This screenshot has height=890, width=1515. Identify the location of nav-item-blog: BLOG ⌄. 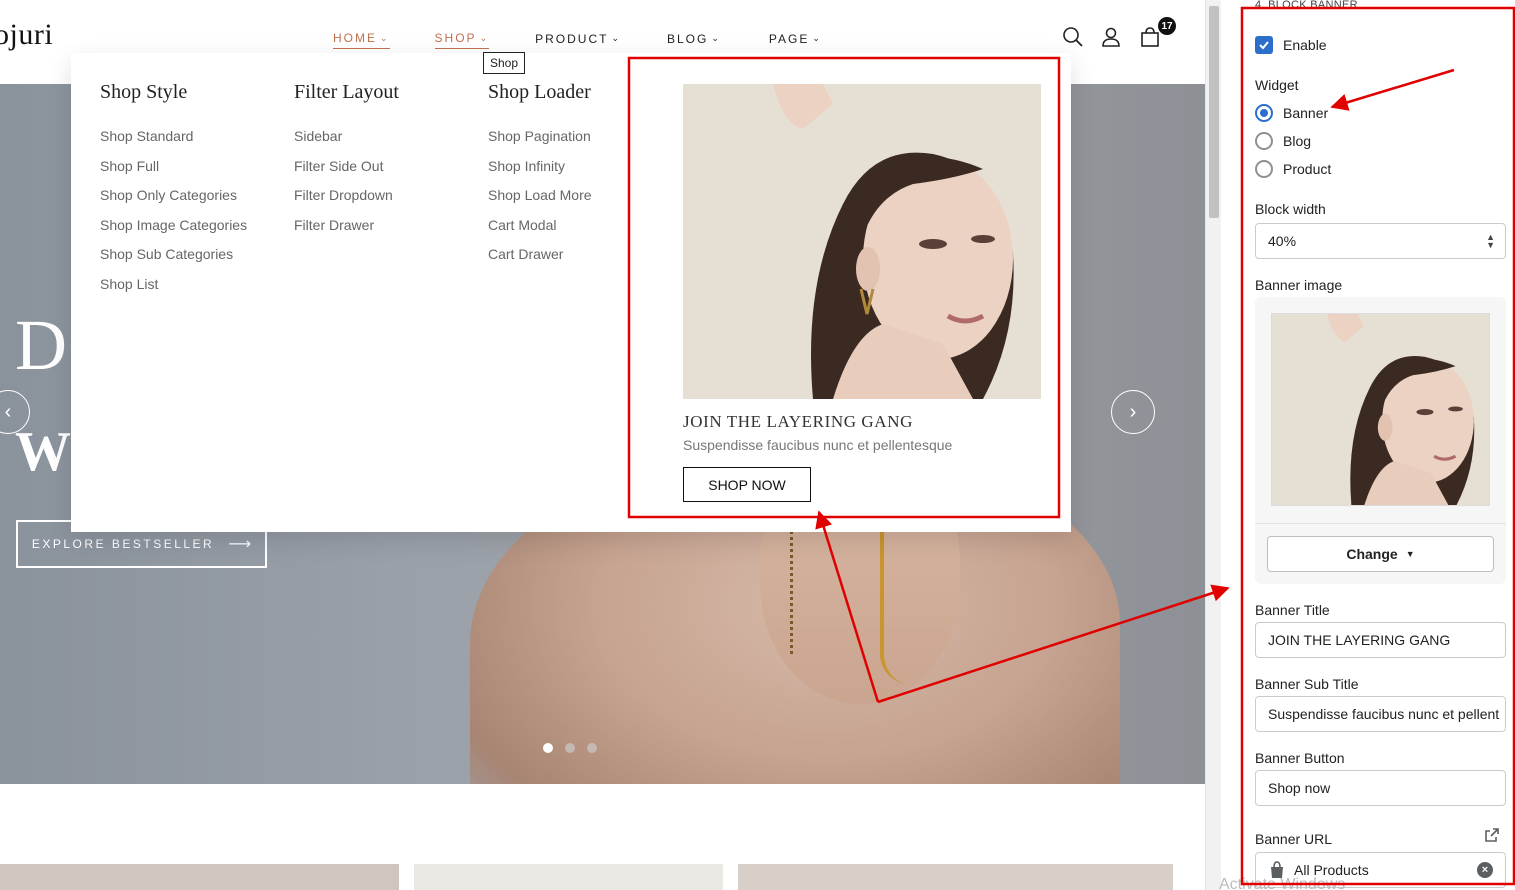
(694, 40).